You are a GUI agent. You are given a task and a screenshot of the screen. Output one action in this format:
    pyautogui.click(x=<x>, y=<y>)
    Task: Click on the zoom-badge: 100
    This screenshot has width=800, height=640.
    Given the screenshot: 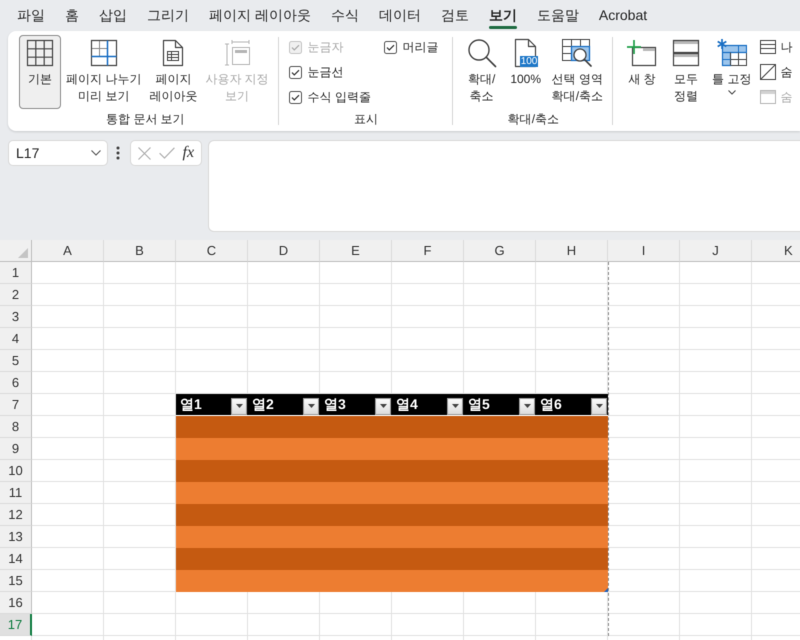 What is the action you would take?
    pyautogui.click(x=529, y=61)
    